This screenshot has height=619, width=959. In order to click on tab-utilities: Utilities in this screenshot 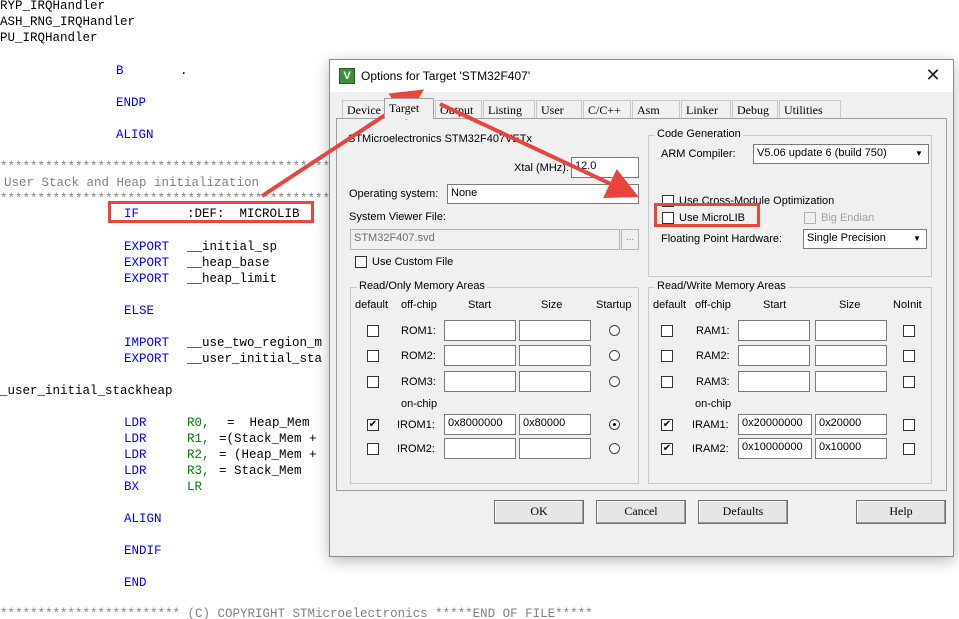, I will do `click(810, 109)`.